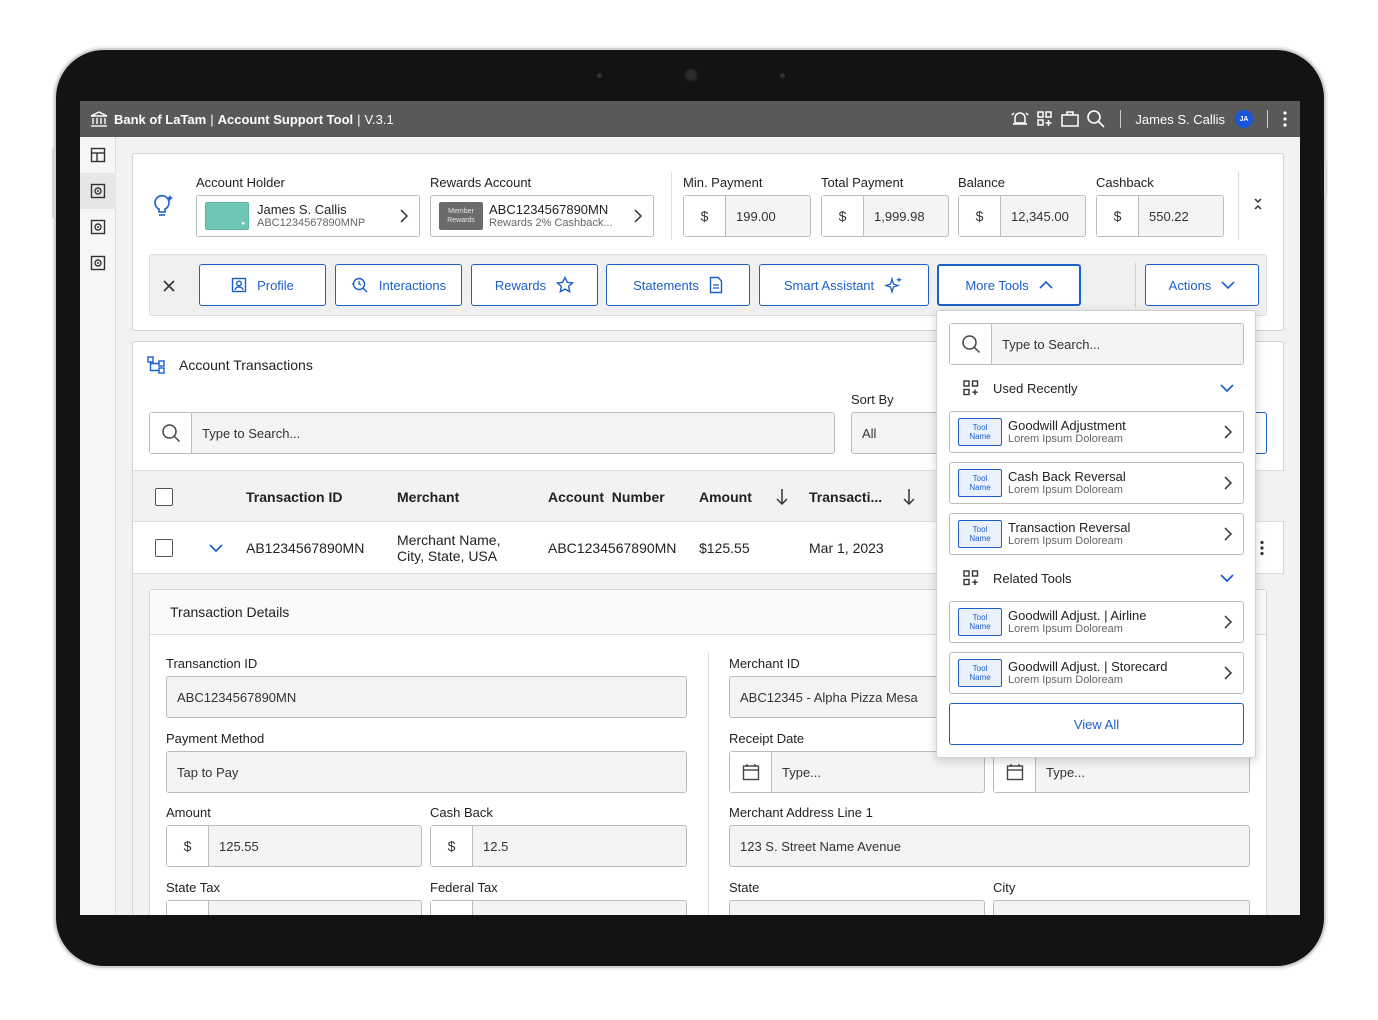  What do you see at coordinates (379, 119) in the screenshot?
I see `app-version: V.3.1` at bounding box center [379, 119].